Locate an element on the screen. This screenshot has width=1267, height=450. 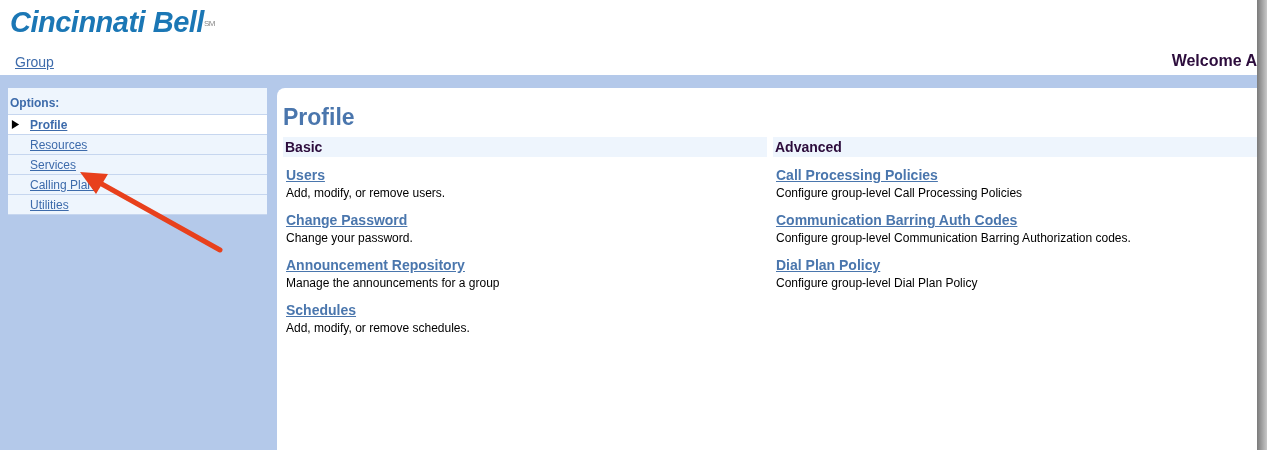
page-title: Profile is located at coordinates (319, 117).